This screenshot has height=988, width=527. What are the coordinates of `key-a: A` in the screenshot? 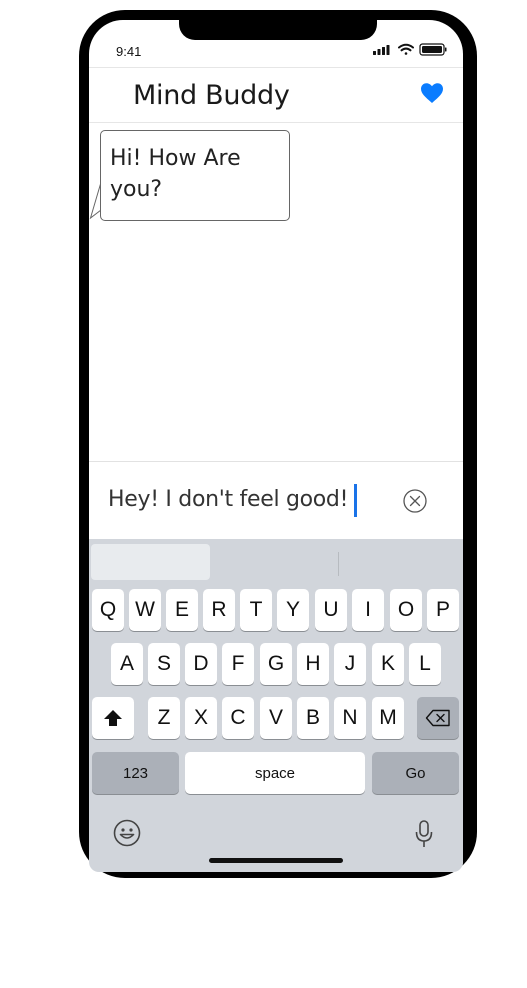 It's located at (127, 664).